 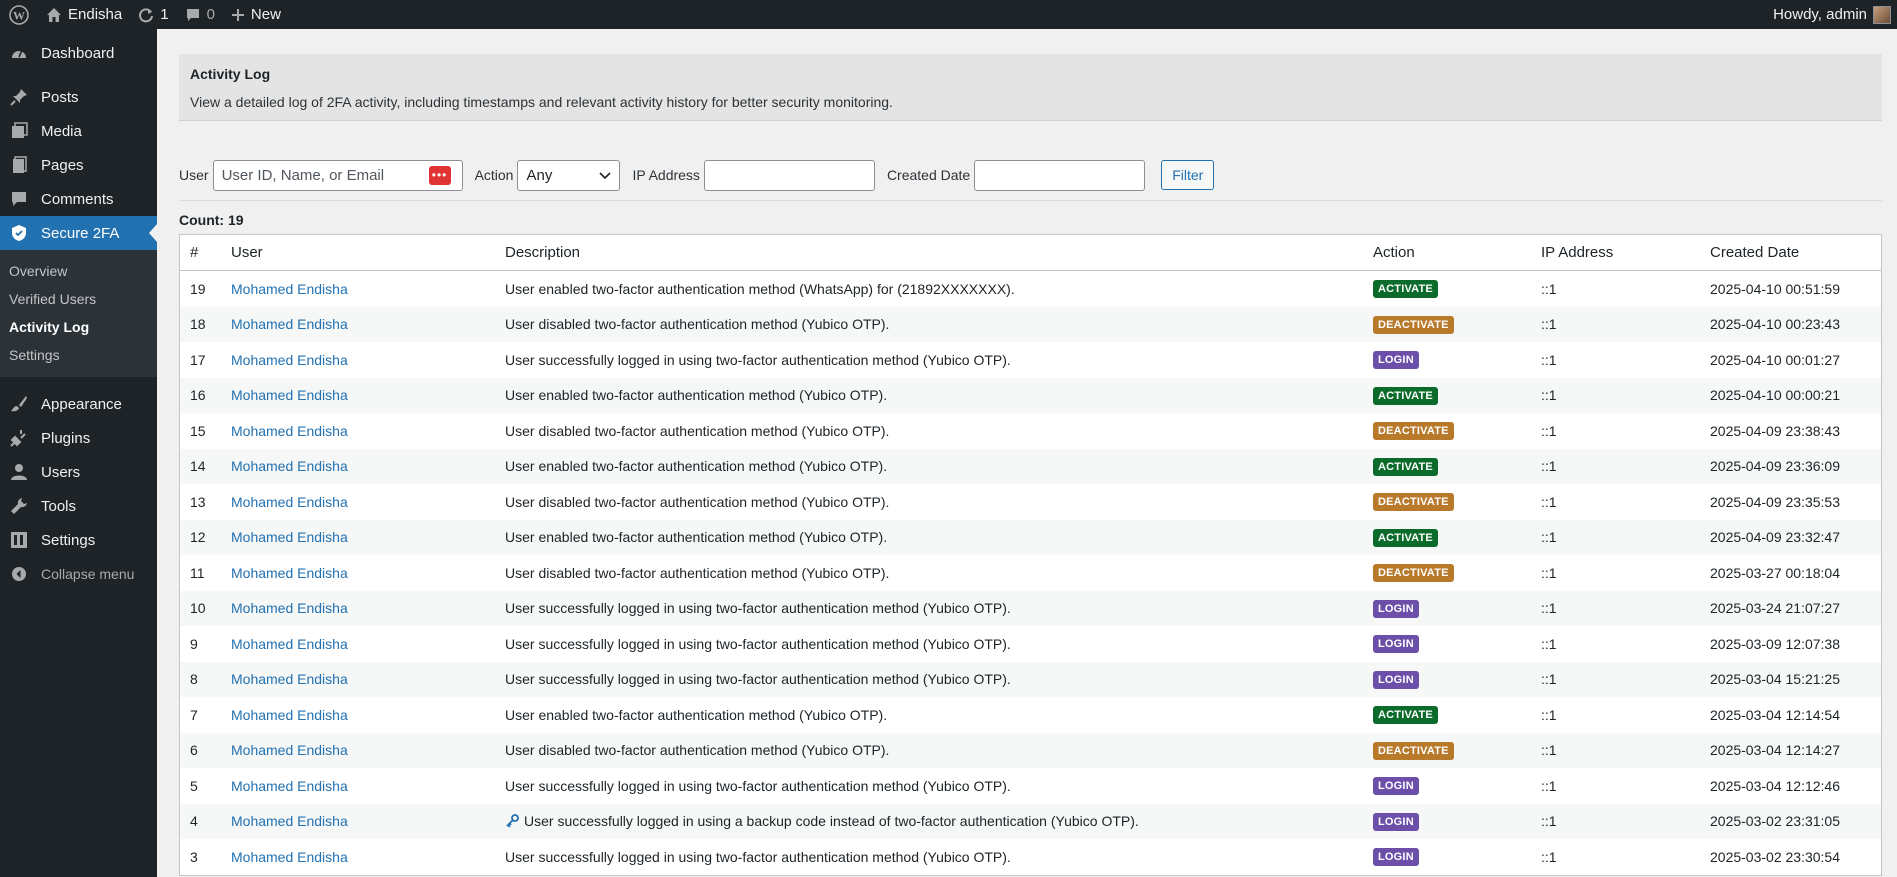 What do you see at coordinates (153, 14) in the screenshot?
I see `updates-link: 1` at bounding box center [153, 14].